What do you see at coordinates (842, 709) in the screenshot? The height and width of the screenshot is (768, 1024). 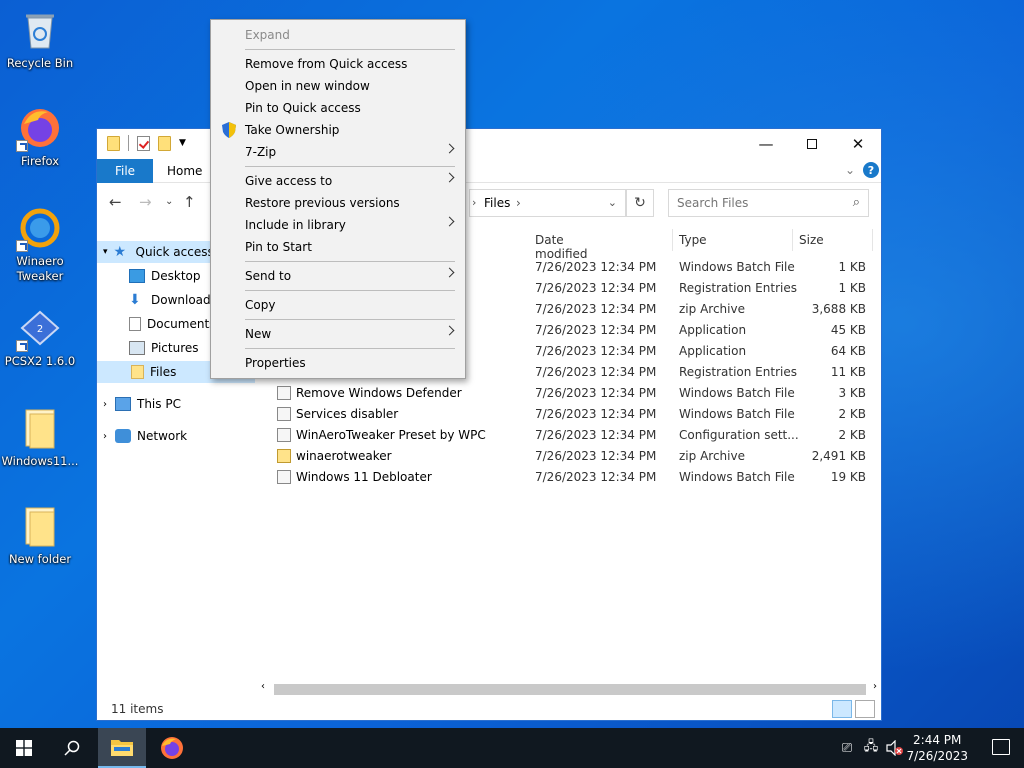 I see `details-view-button` at bounding box center [842, 709].